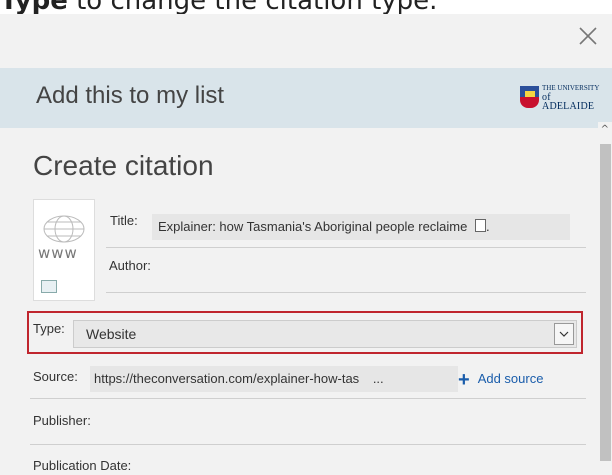 Image resolution: width=612 pixels, height=475 pixels. I want to click on image-icon, so click(49, 286).